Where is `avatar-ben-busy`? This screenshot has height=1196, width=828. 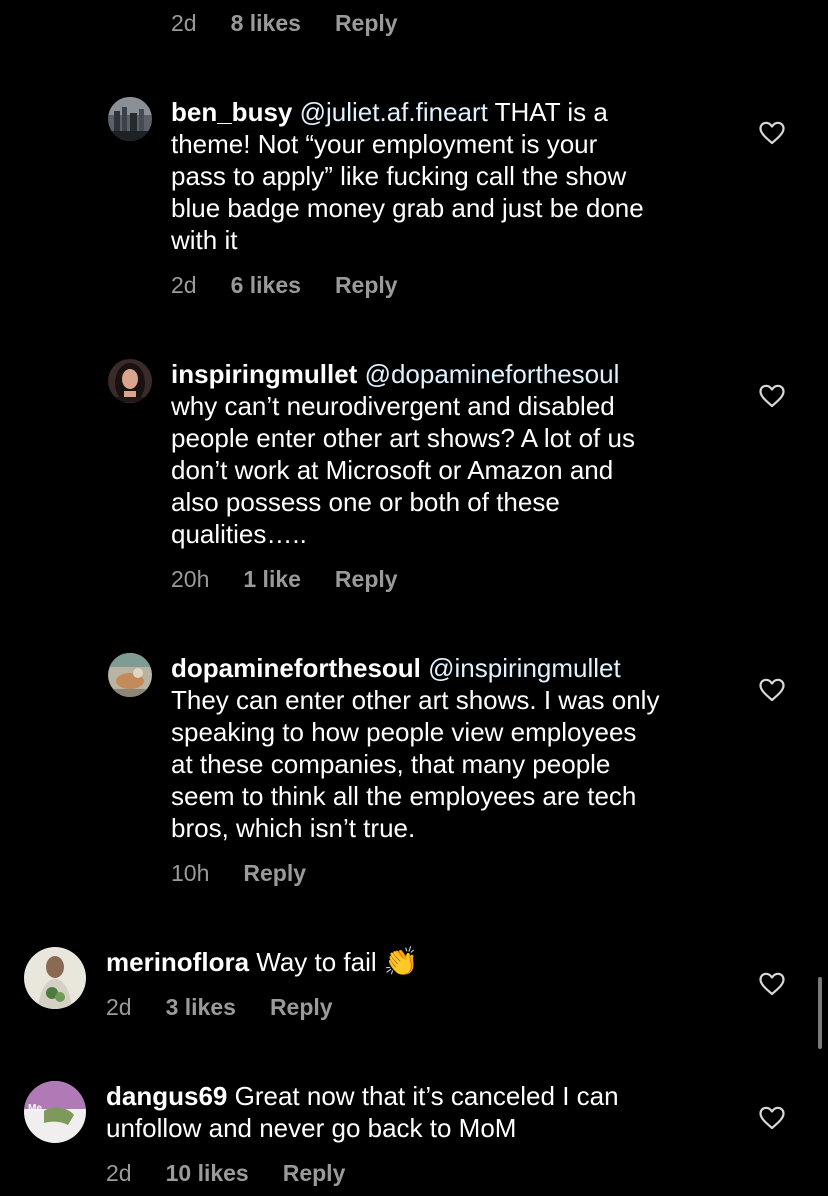 avatar-ben-busy is located at coordinates (130, 119).